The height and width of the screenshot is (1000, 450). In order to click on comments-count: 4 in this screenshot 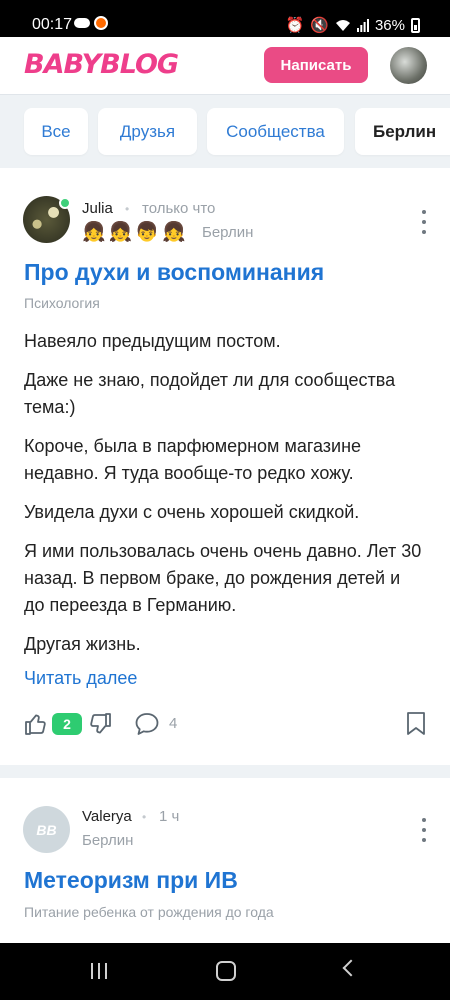, I will do `click(173, 723)`.